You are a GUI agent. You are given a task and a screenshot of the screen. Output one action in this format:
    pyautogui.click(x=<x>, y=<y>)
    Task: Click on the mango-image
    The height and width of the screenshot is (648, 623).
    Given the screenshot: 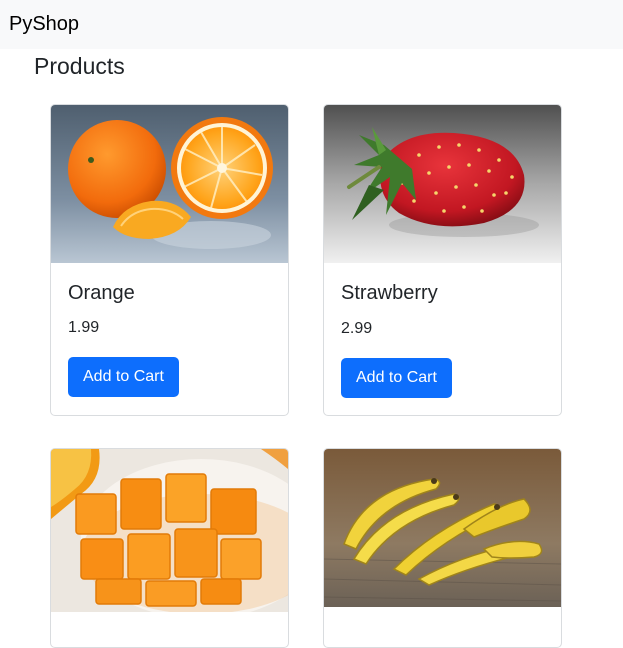 What is the action you would take?
    pyautogui.click(x=169, y=530)
    